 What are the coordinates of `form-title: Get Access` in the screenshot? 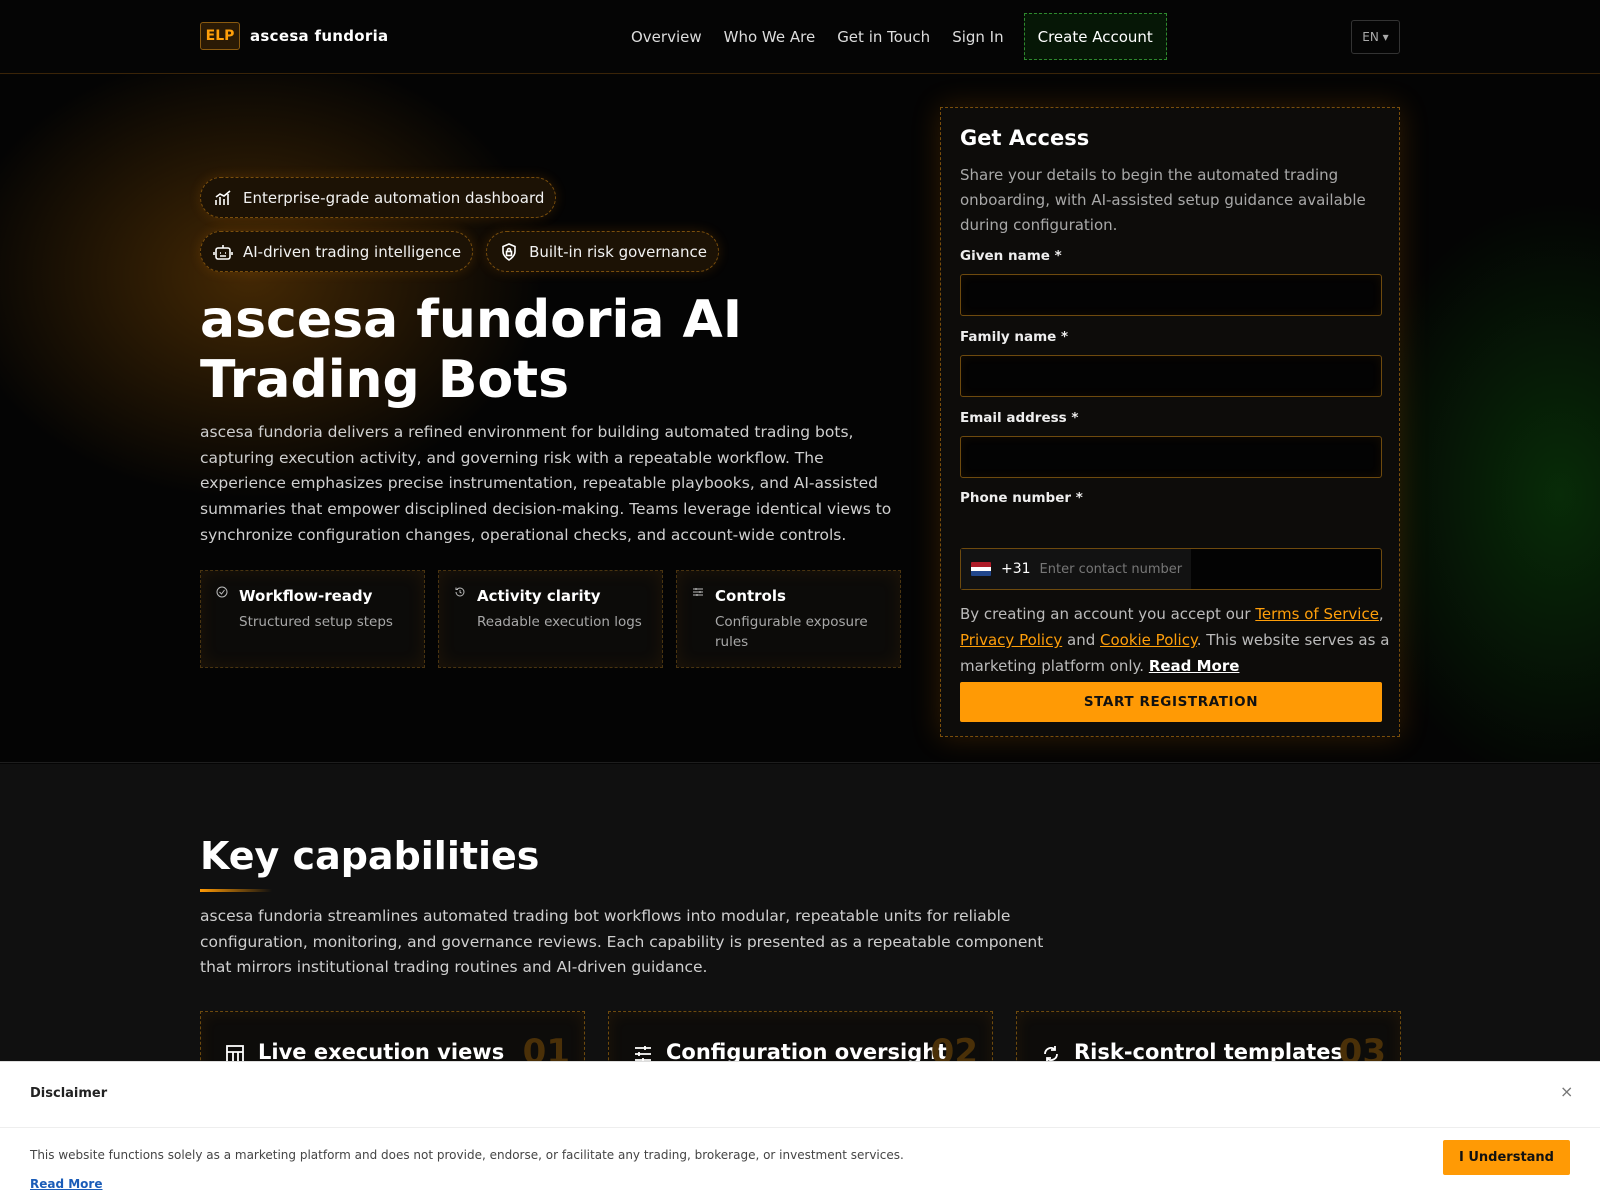 It's located at (1025, 138).